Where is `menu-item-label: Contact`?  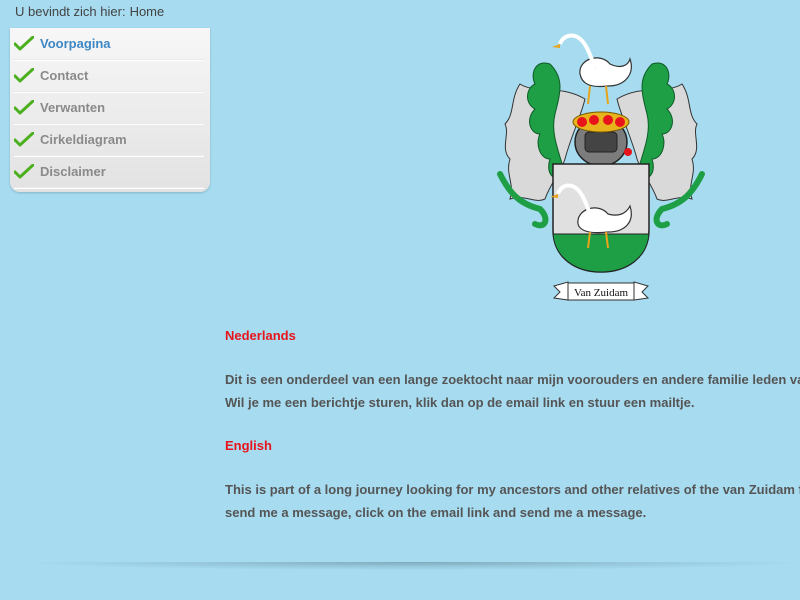
menu-item-label: Contact is located at coordinates (64, 75).